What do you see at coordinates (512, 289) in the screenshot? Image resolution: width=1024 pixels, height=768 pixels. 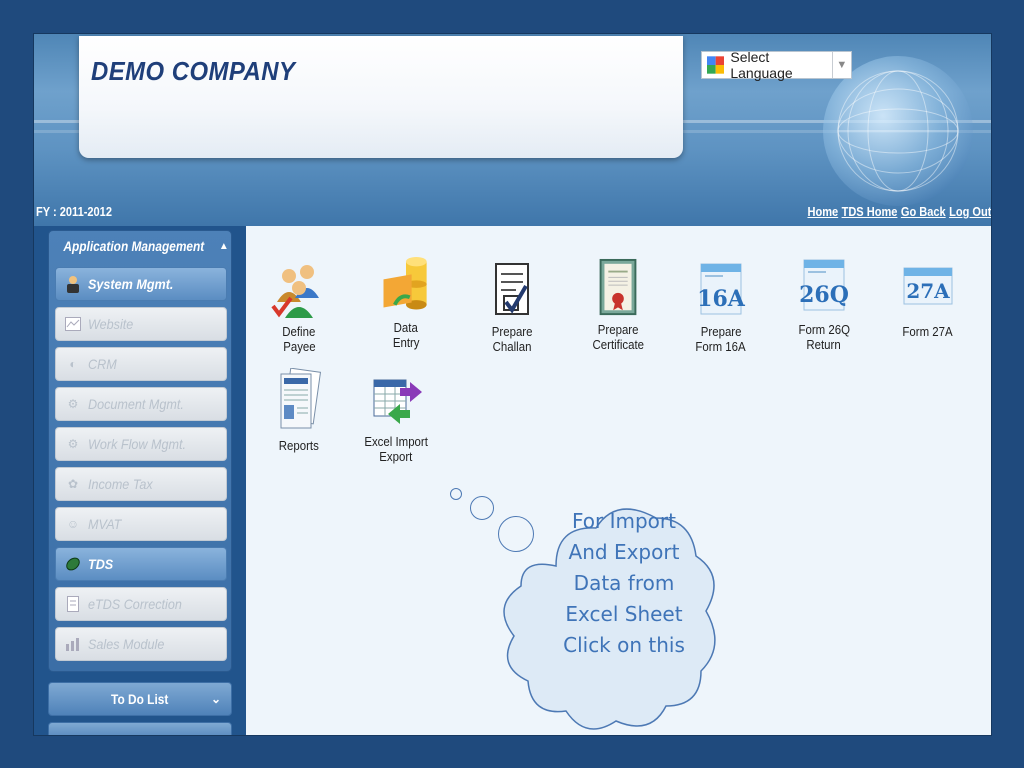 I see `checklist-icon` at bounding box center [512, 289].